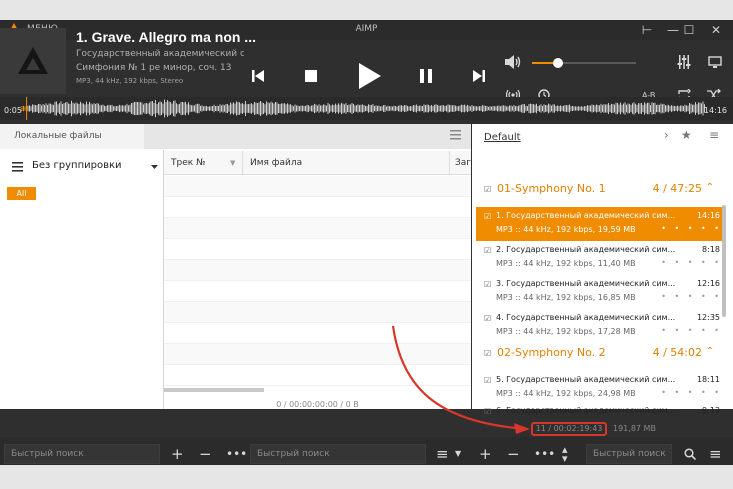 The height and width of the screenshot is (489, 733). Describe the element at coordinates (708, 283) in the screenshot. I see `track-duration: 12:16` at that location.